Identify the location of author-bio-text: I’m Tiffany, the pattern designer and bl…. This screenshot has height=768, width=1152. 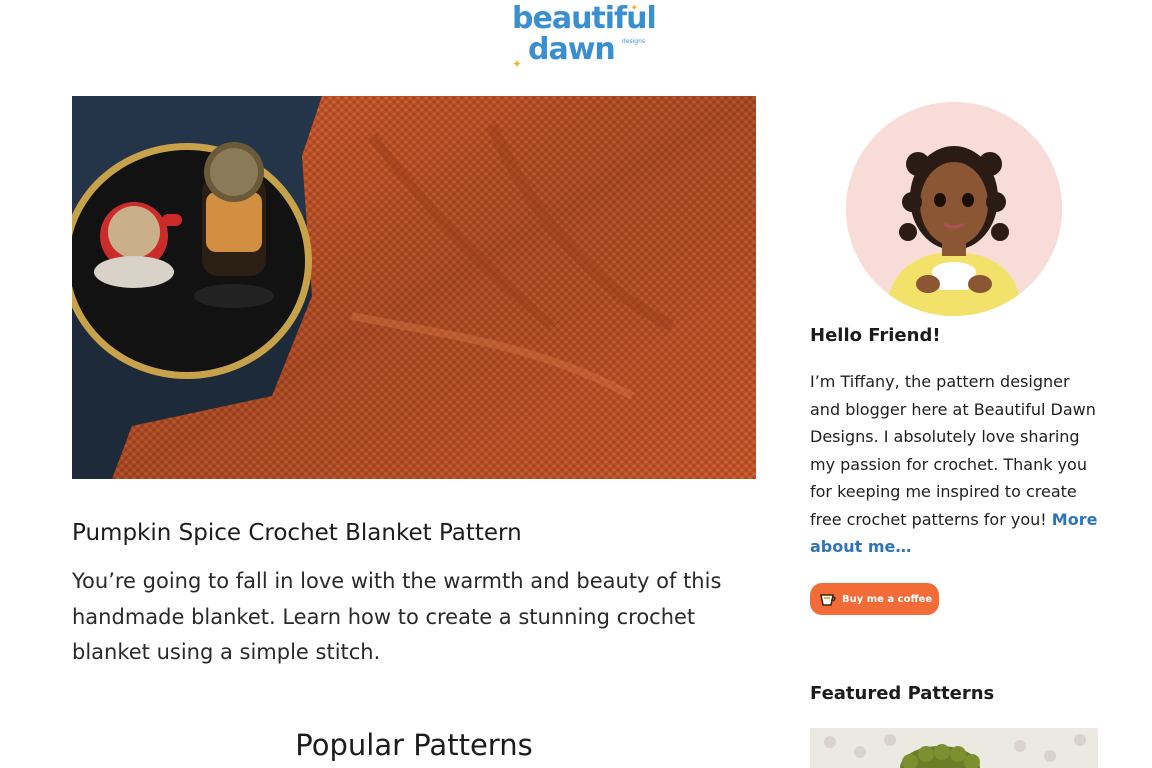
(953, 450).